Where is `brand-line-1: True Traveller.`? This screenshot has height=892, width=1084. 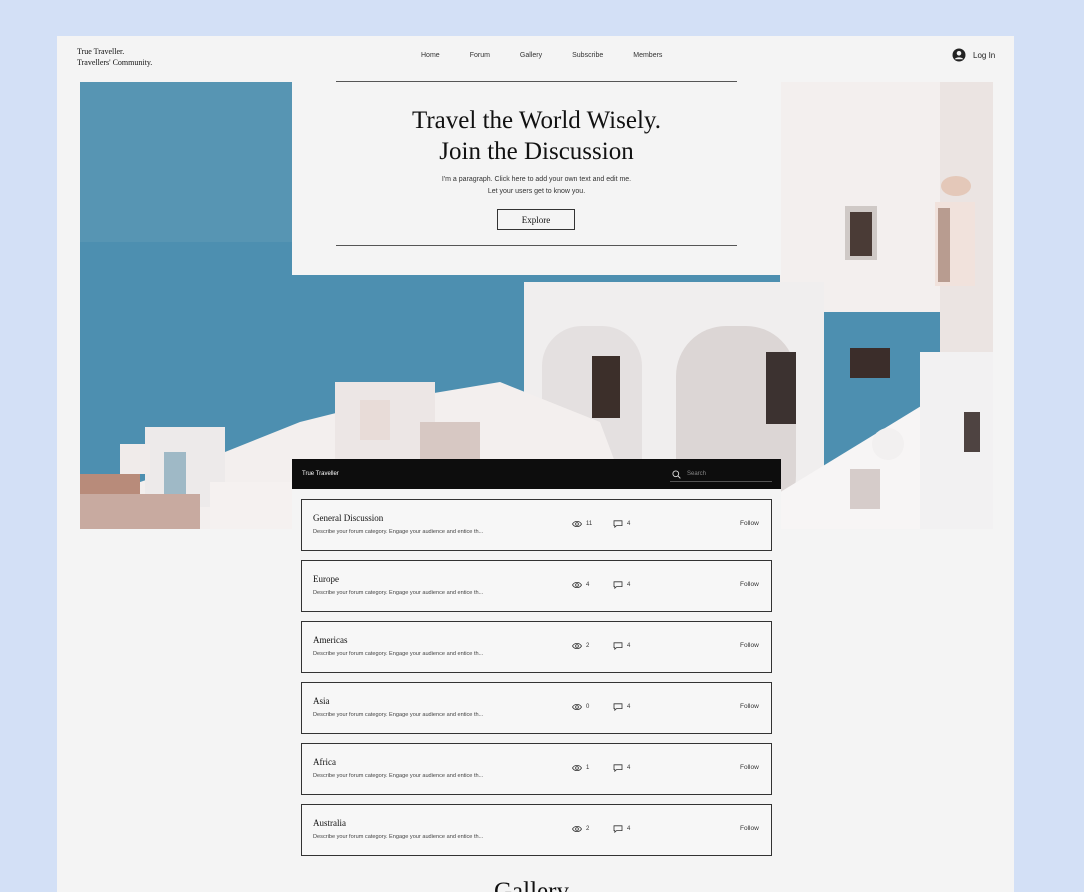
brand-line-1: True Traveller. is located at coordinates (101, 51).